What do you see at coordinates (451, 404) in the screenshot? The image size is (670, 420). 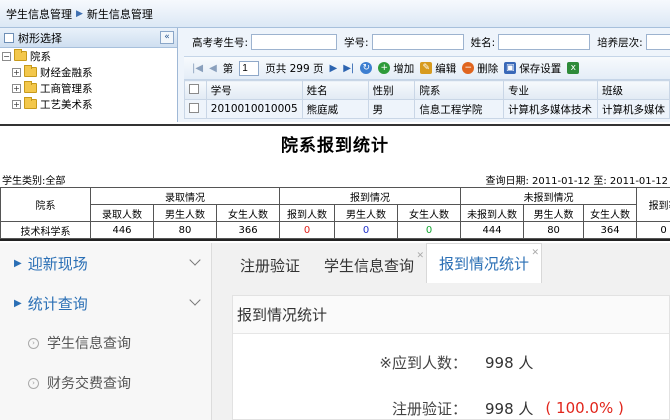 I see `registered-count-row: 注册验证： 998 人 ( 100.0% )` at bounding box center [451, 404].